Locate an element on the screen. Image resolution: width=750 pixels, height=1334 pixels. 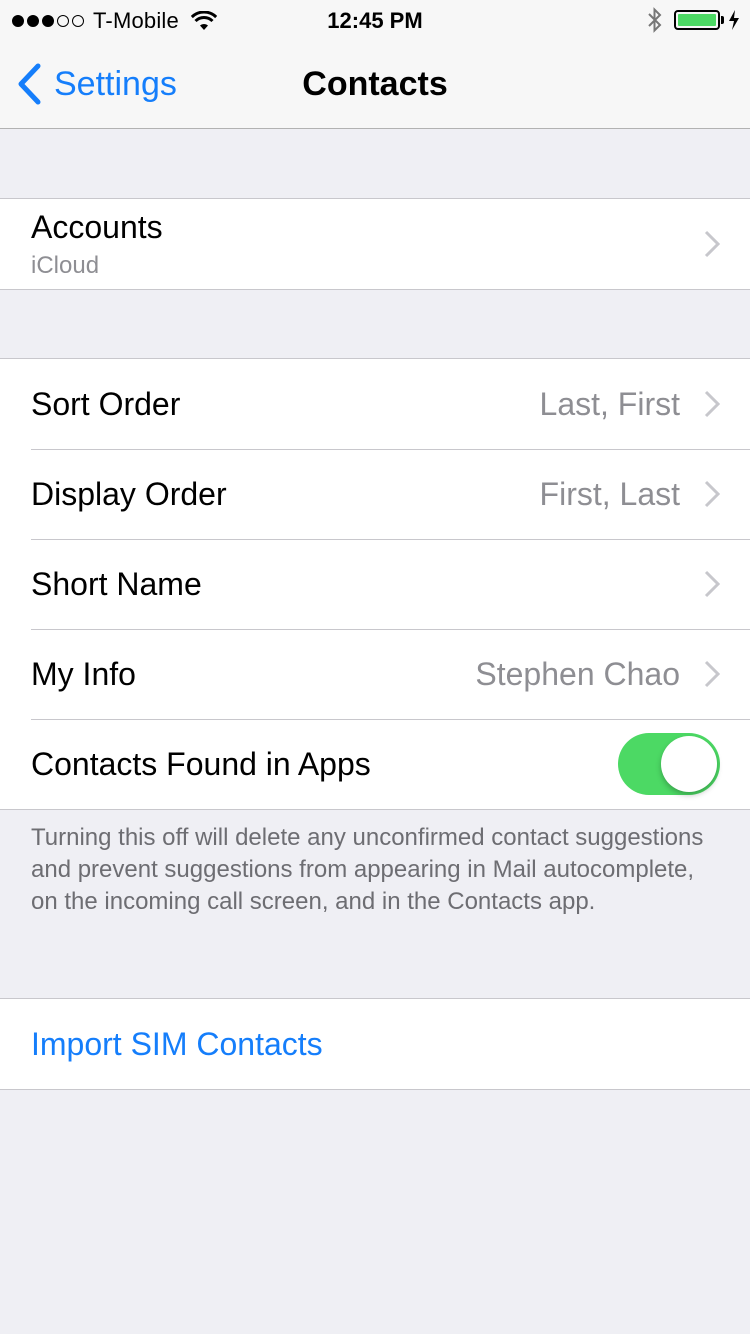
page-title: Contacts is located at coordinates (375, 84).